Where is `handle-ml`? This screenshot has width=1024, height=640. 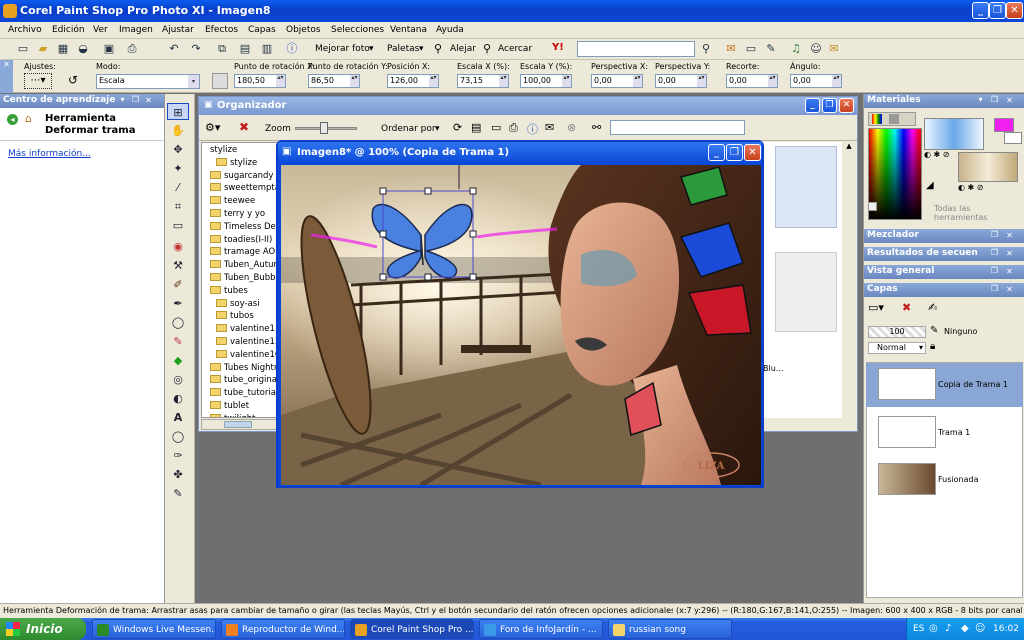
handle-ml is located at coordinates (383, 234).